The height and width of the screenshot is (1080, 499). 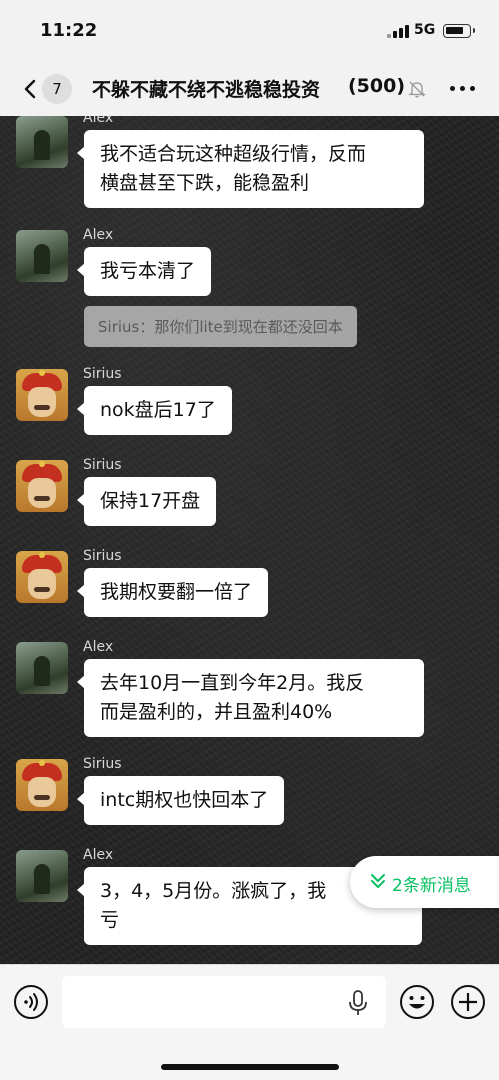 I want to click on double-chevron-down-icon, so click(x=378, y=881).